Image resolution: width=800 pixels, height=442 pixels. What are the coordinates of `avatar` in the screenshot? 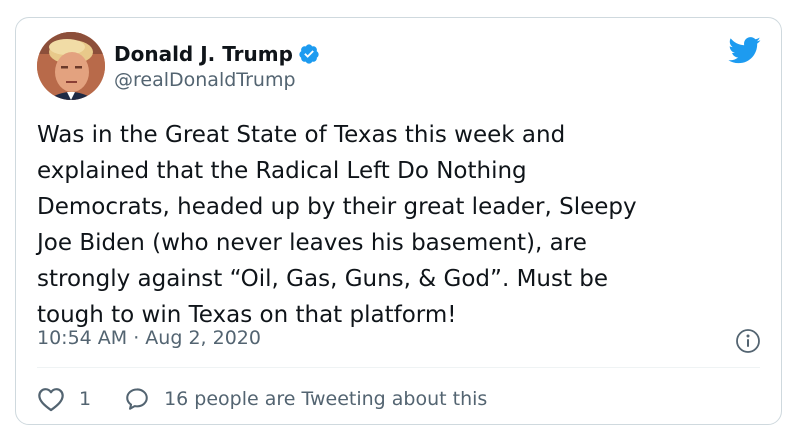 It's located at (71, 66).